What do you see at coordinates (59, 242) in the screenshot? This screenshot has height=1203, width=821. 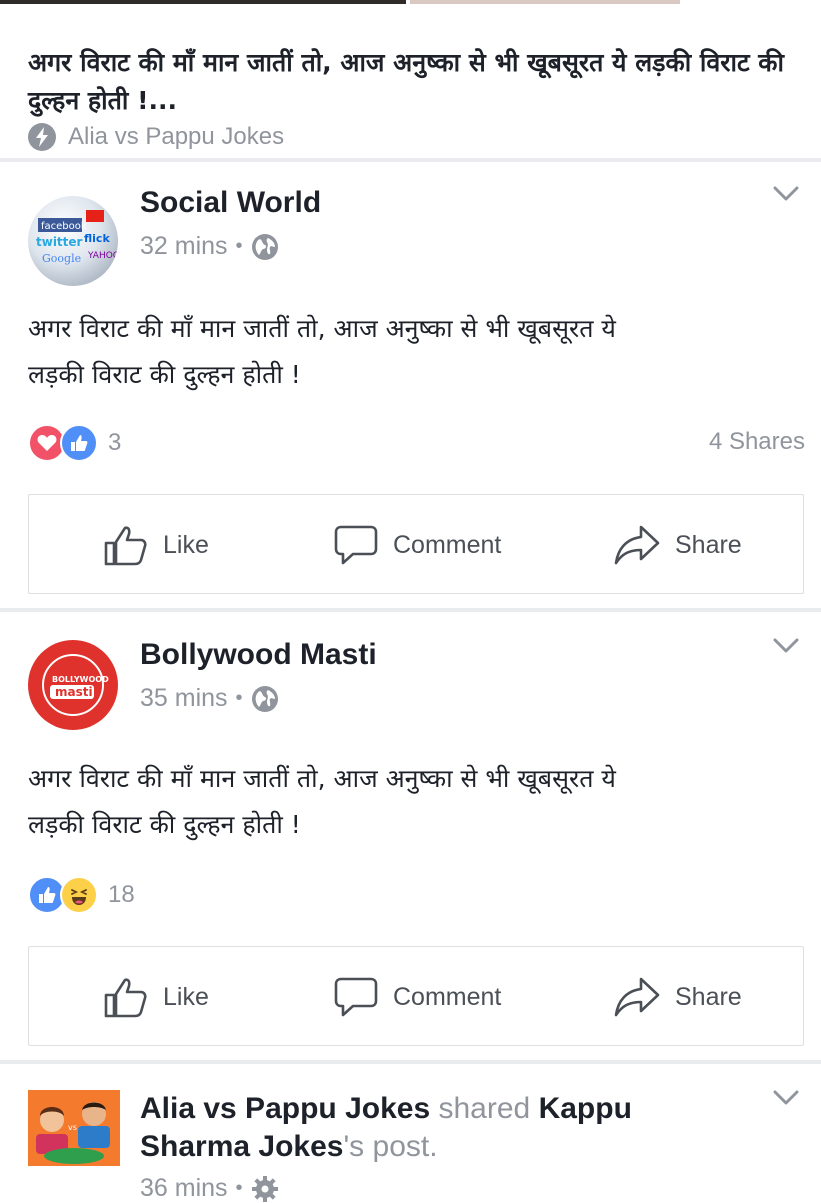 I see `svg-text: twitter` at bounding box center [59, 242].